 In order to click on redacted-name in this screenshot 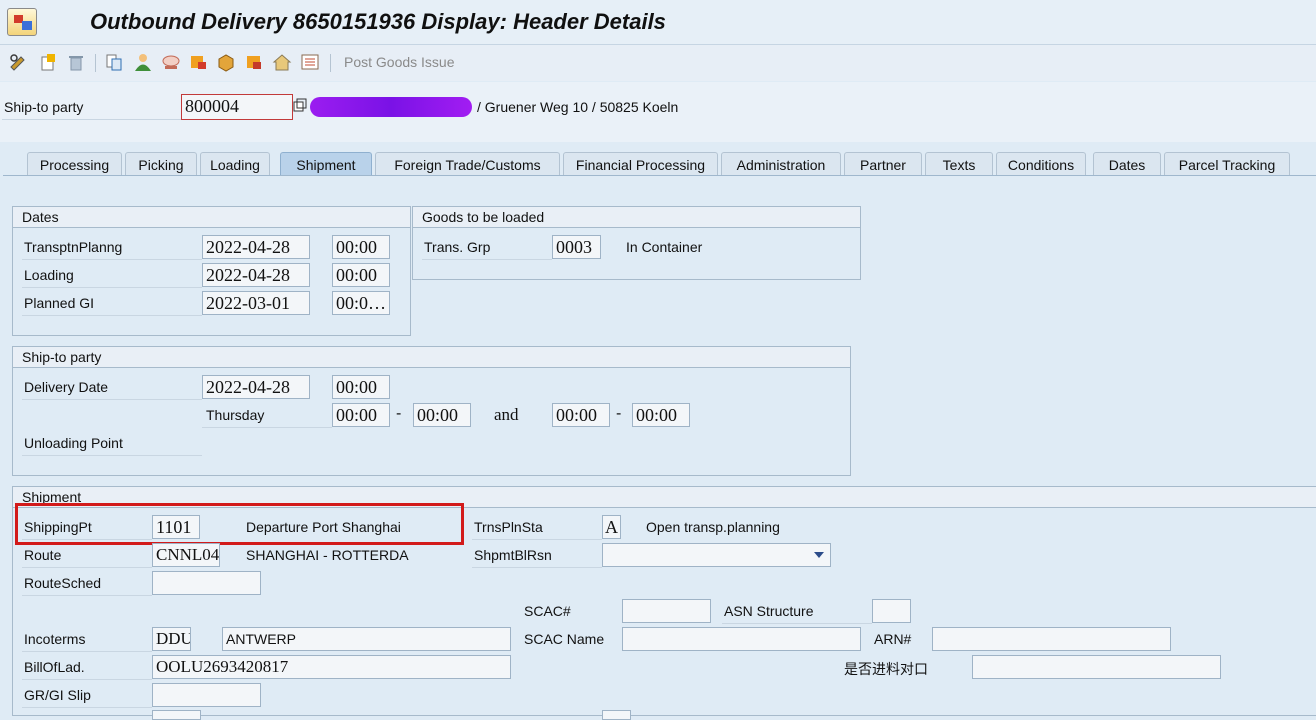, I will do `click(391, 107)`.